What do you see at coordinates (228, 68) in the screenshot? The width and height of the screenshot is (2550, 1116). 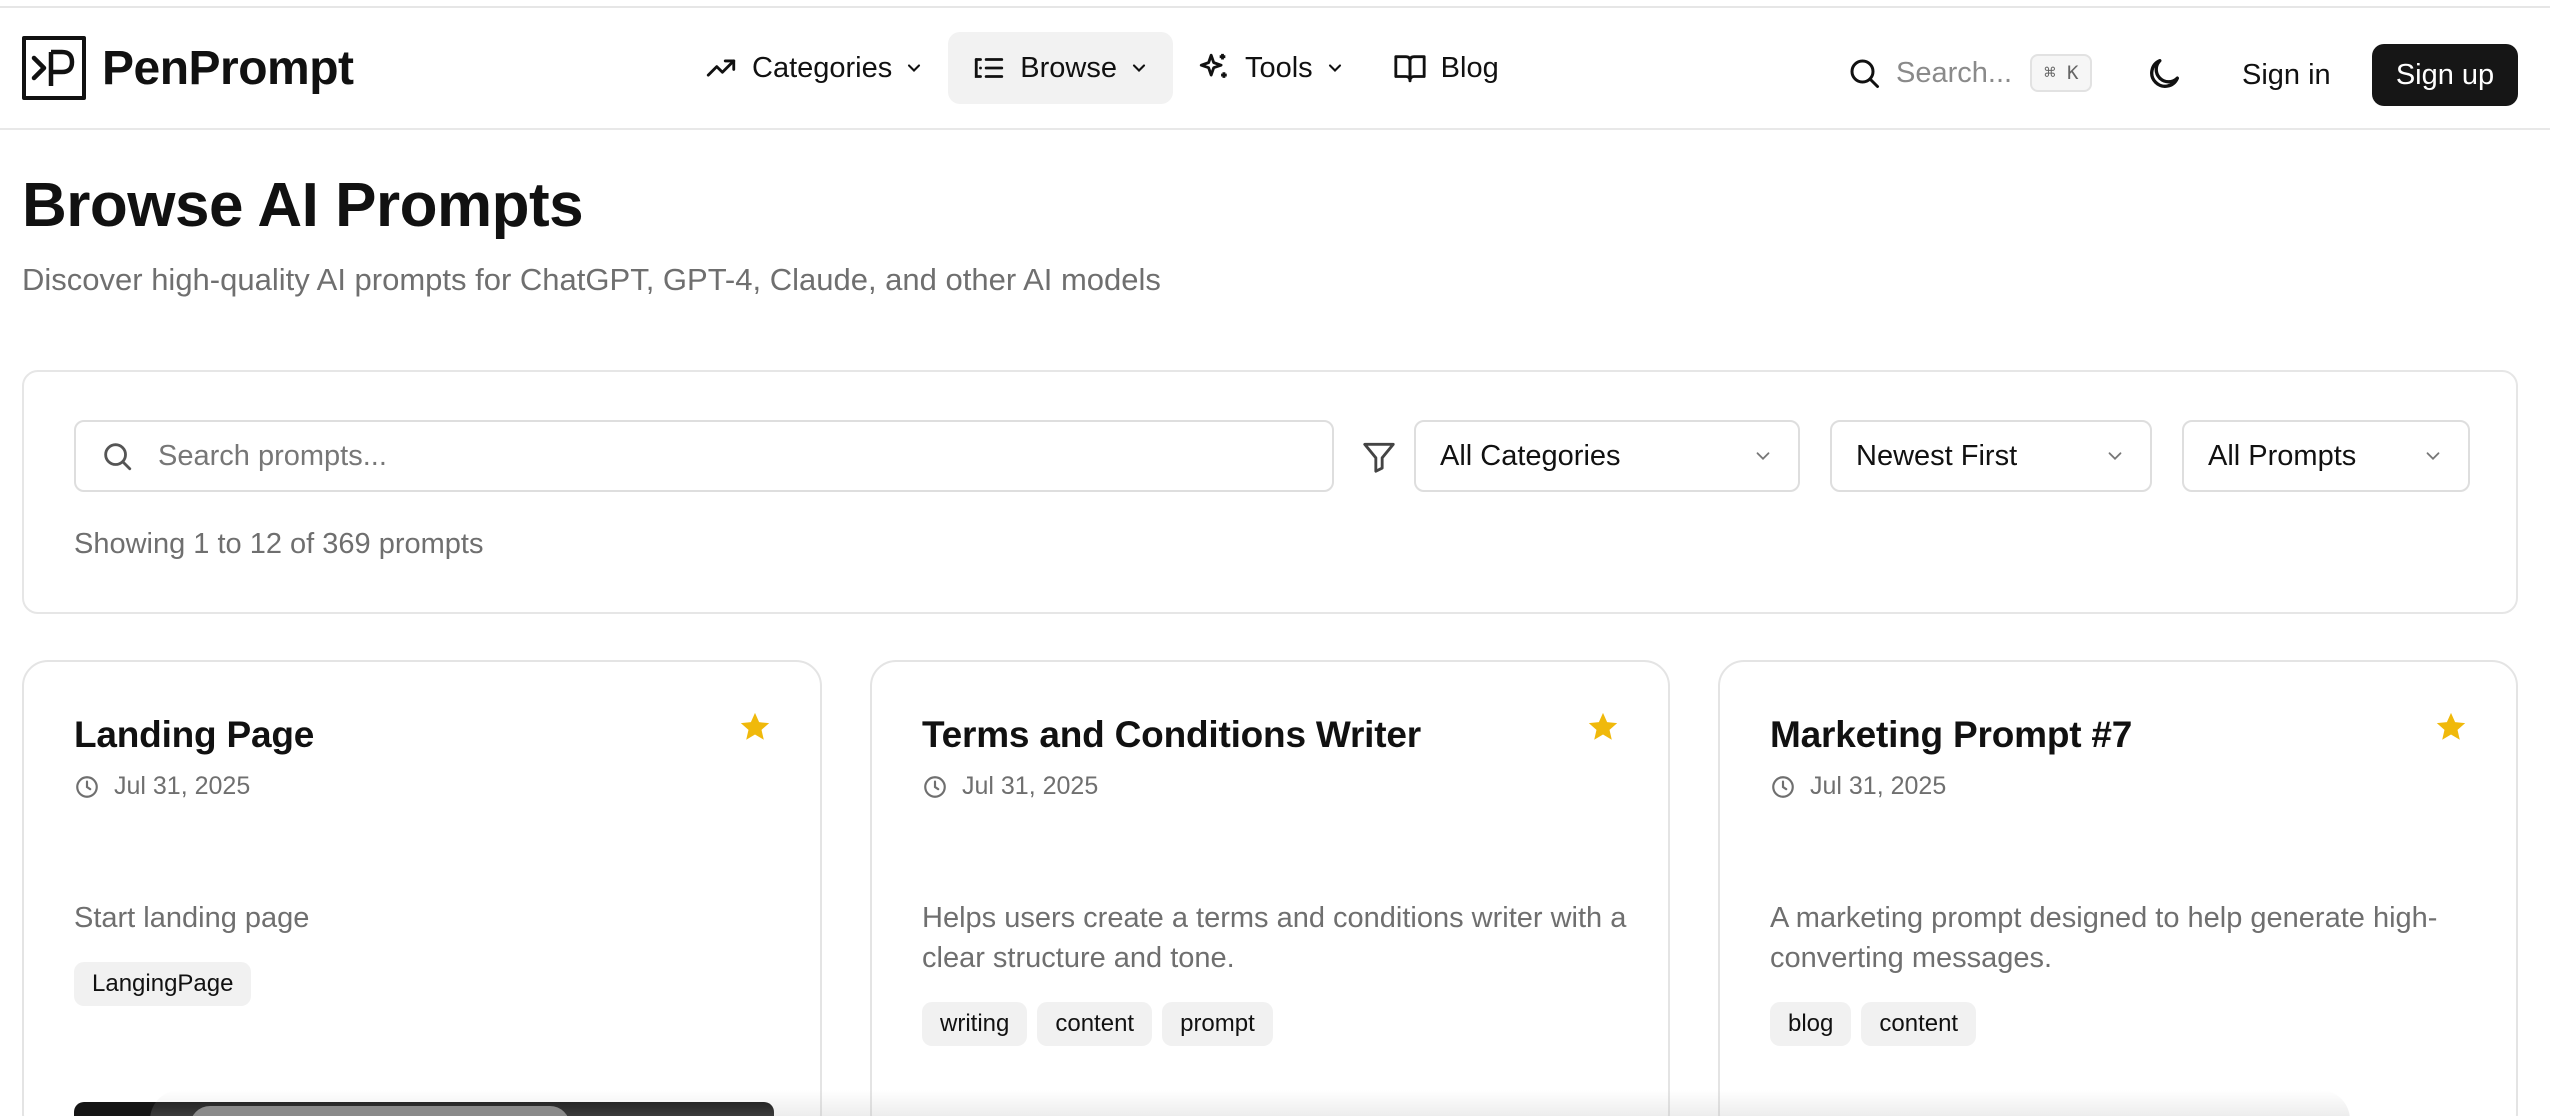 I see `brand-name: PenPrompt` at bounding box center [228, 68].